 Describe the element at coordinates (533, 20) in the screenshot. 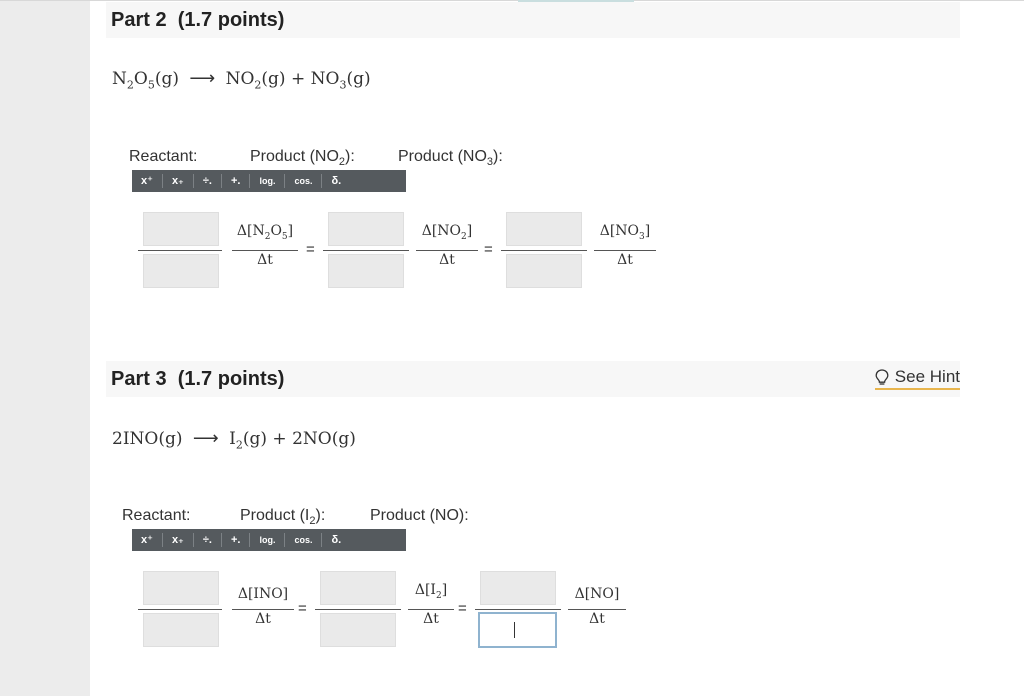

I see `part2-header: Part 2 (1.7 points)` at that location.